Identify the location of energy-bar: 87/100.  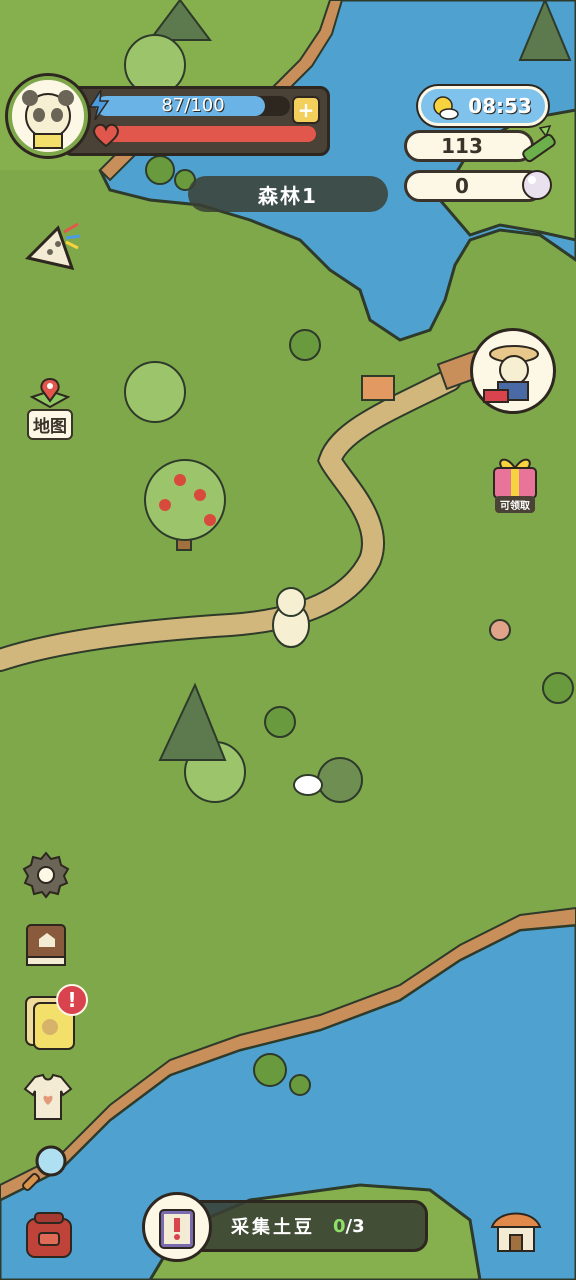
(193, 105).